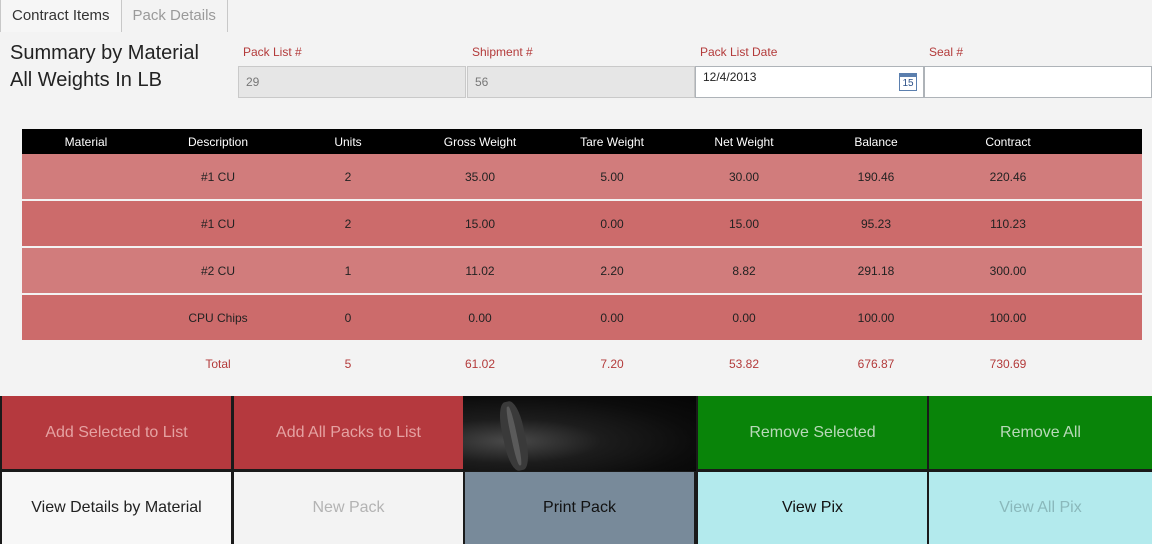  I want to click on cell-description: CPU Chips, so click(218, 317).